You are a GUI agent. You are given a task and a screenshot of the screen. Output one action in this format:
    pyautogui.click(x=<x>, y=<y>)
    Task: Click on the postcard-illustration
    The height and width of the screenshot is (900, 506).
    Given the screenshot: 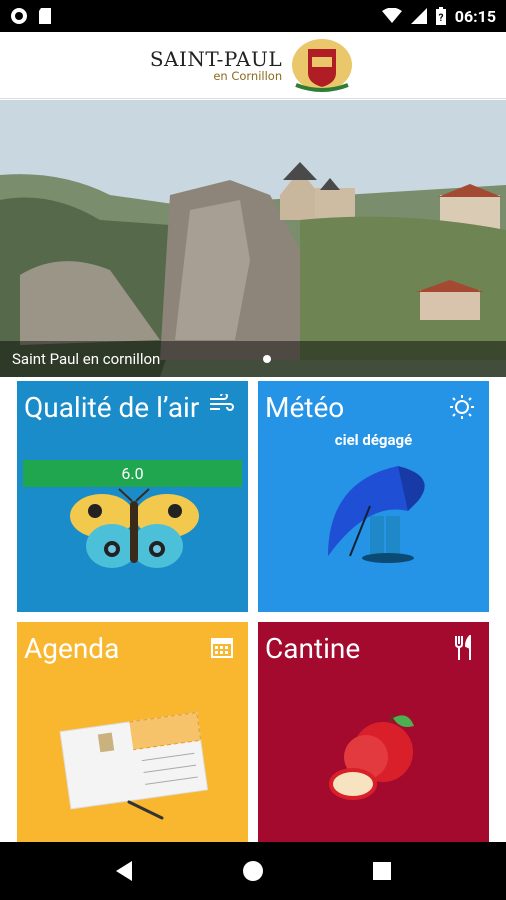 What is the action you would take?
    pyautogui.click(x=134, y=765)
    